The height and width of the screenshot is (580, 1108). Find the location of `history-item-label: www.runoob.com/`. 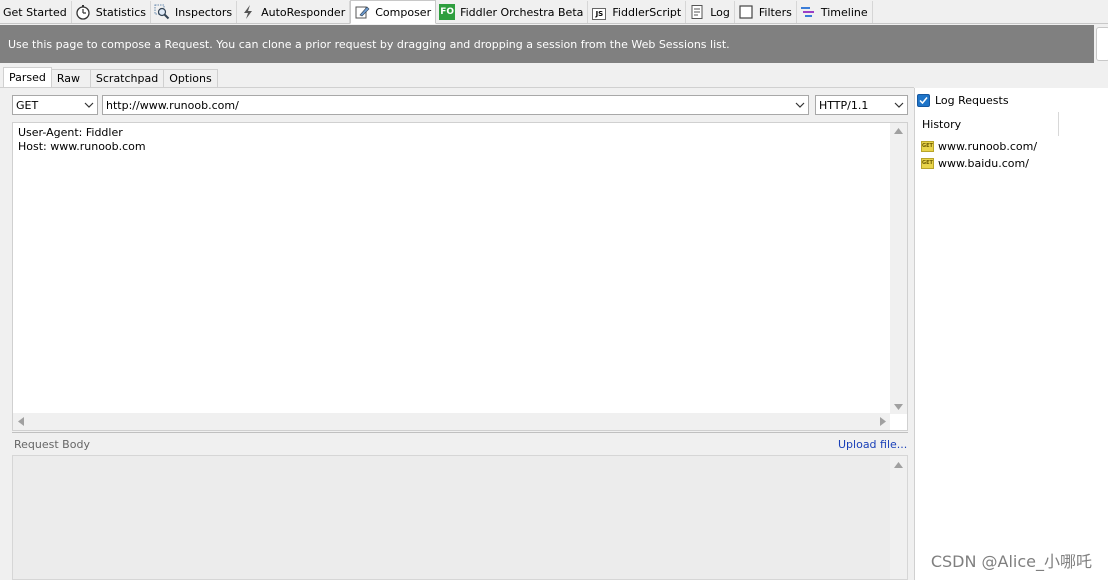

history-item-label: www.runoob.com/ is located at coordinates (988, 146).